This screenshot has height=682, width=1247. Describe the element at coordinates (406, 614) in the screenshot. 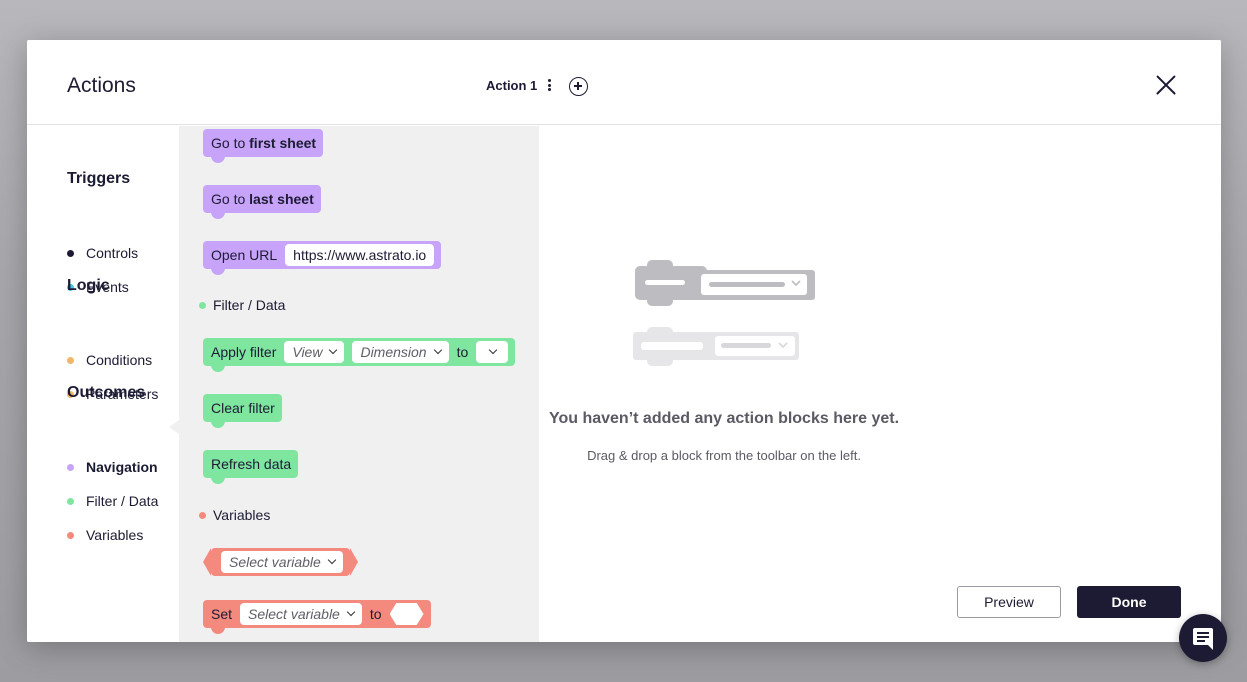

I see `value-input` at that location.